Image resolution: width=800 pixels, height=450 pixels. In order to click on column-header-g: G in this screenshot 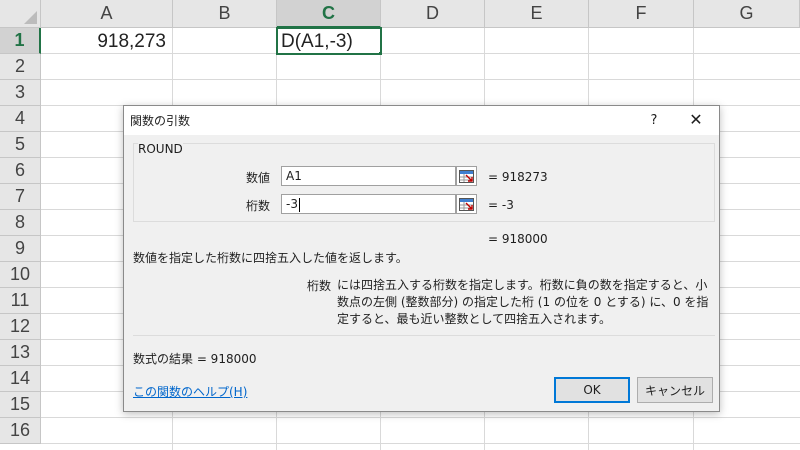, I will do `click(747, 14)`.